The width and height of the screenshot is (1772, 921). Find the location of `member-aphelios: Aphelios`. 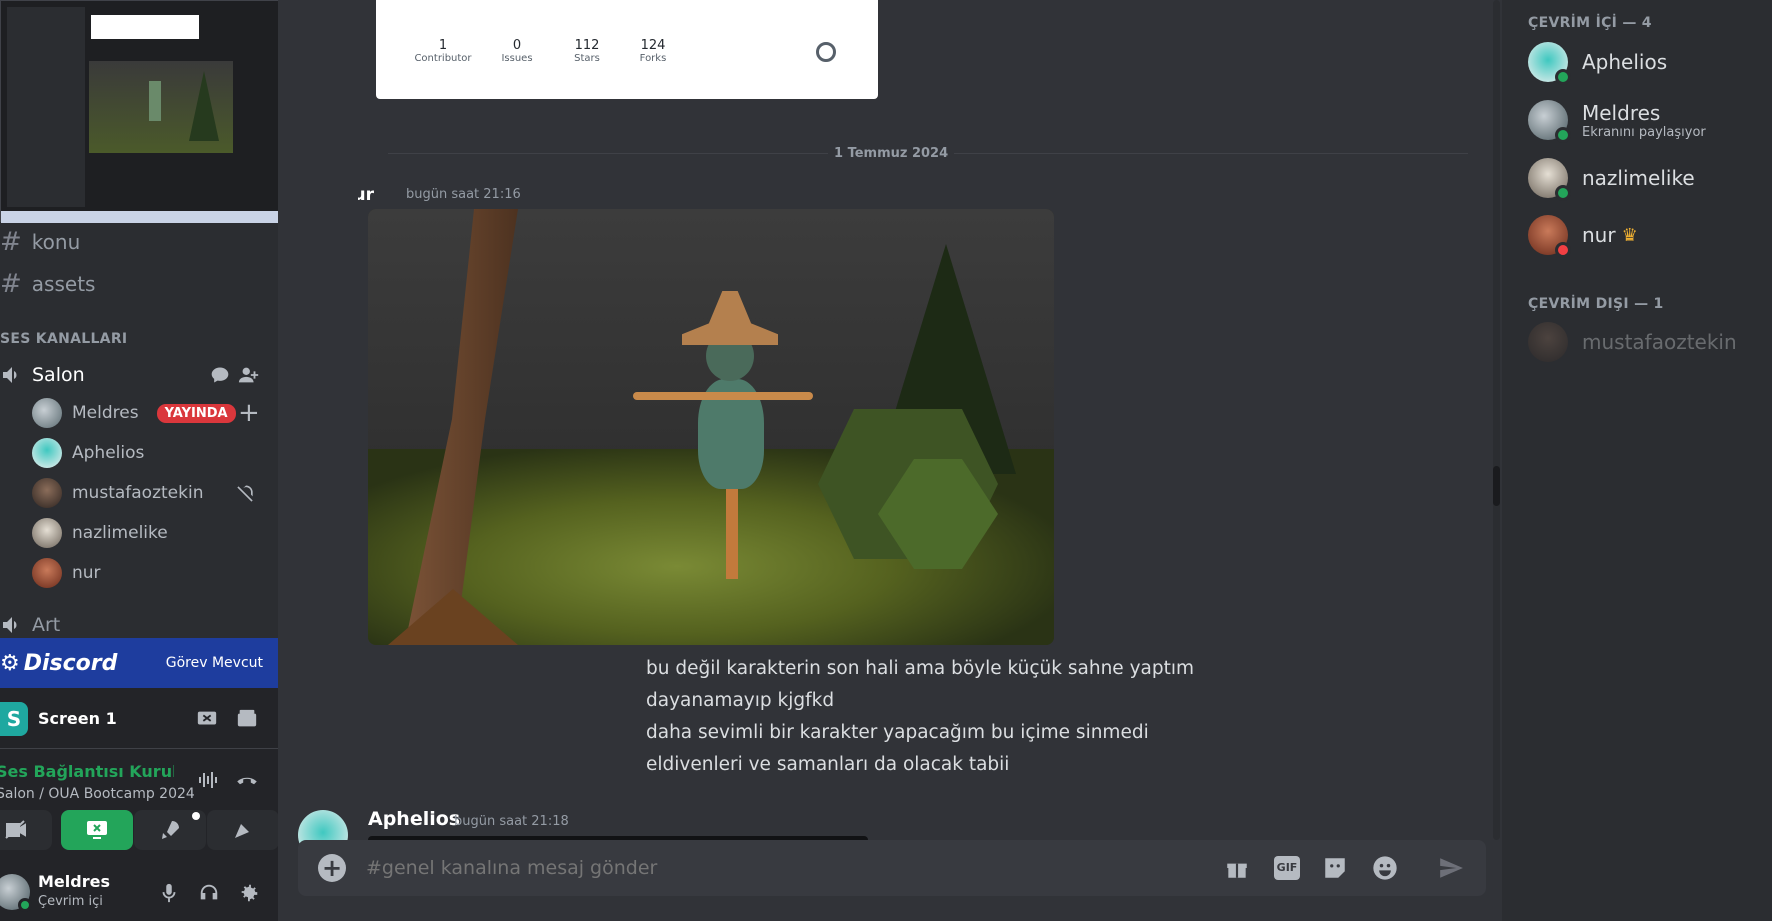

member-aphelios: Aphelios is located at coordinates (1598, 63).